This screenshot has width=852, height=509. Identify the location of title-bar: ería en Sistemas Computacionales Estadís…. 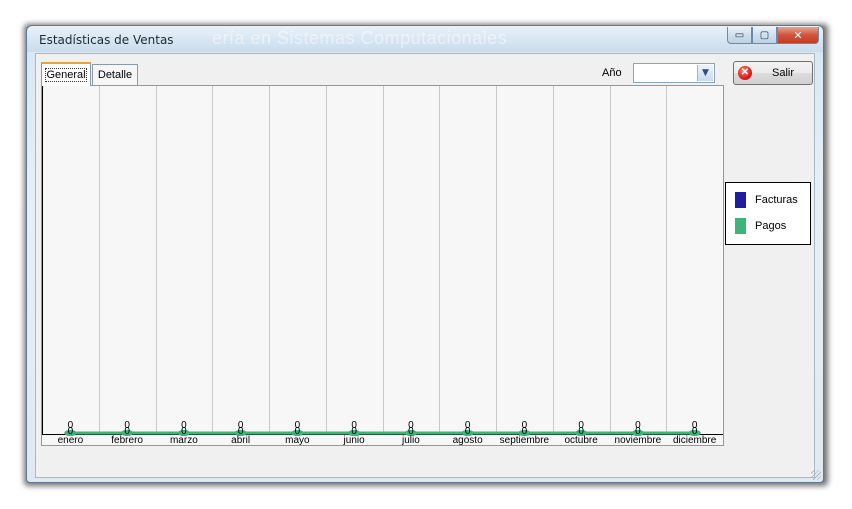
(425, 39).